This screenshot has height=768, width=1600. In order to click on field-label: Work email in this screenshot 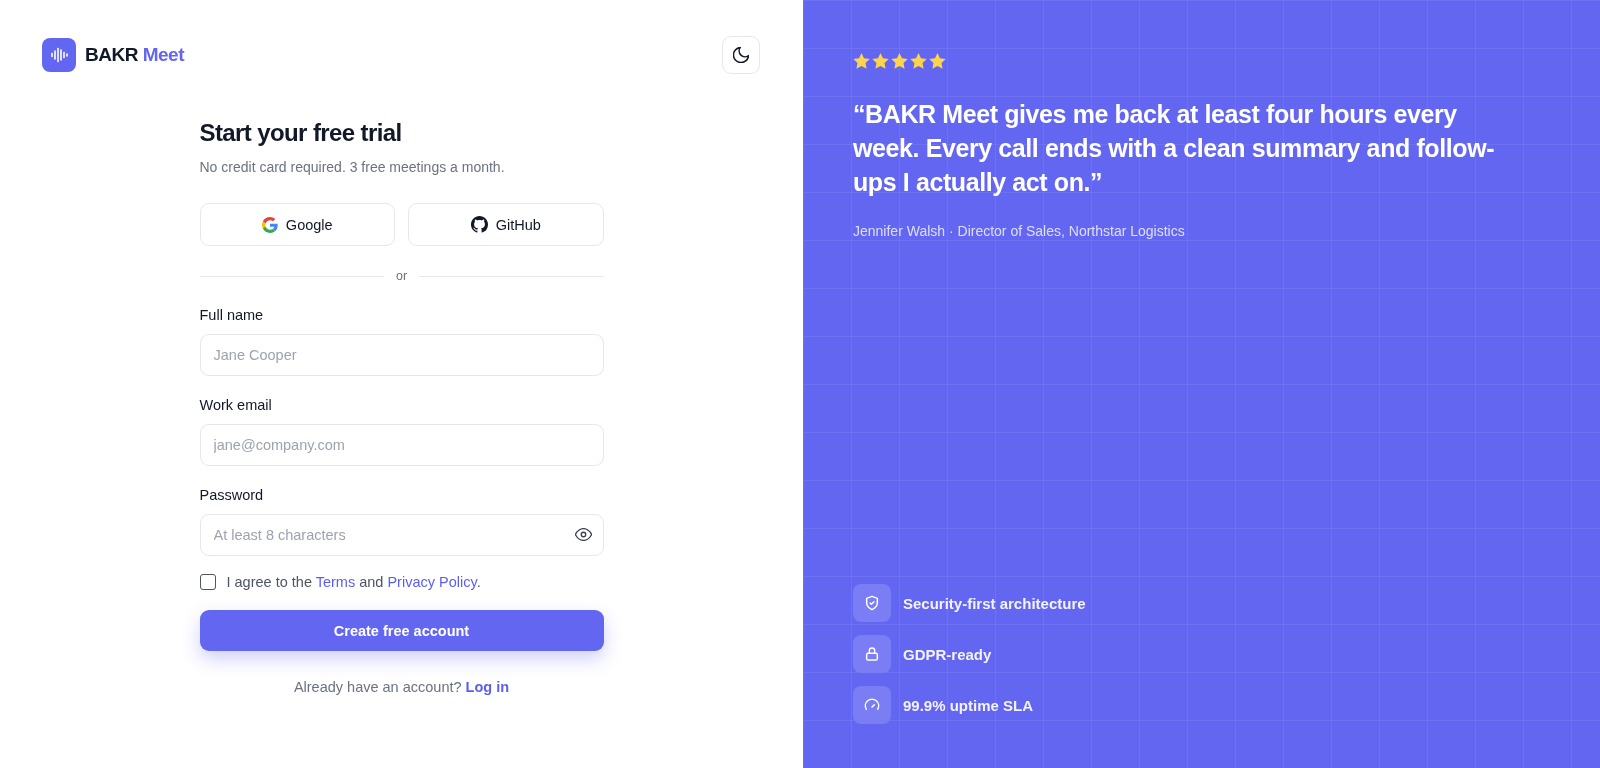, I will do `click(235, 405)`.